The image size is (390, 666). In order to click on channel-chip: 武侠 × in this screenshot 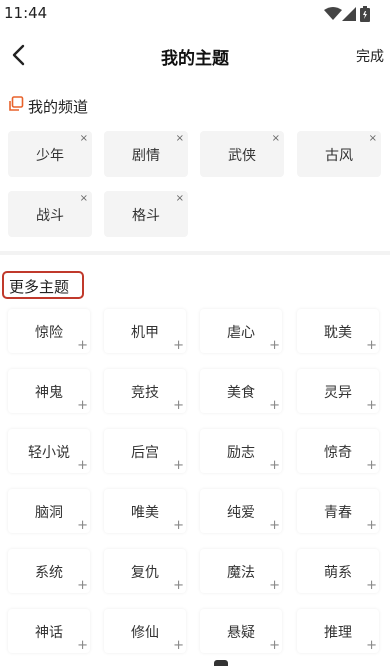, I will do `click(242, 154)`.